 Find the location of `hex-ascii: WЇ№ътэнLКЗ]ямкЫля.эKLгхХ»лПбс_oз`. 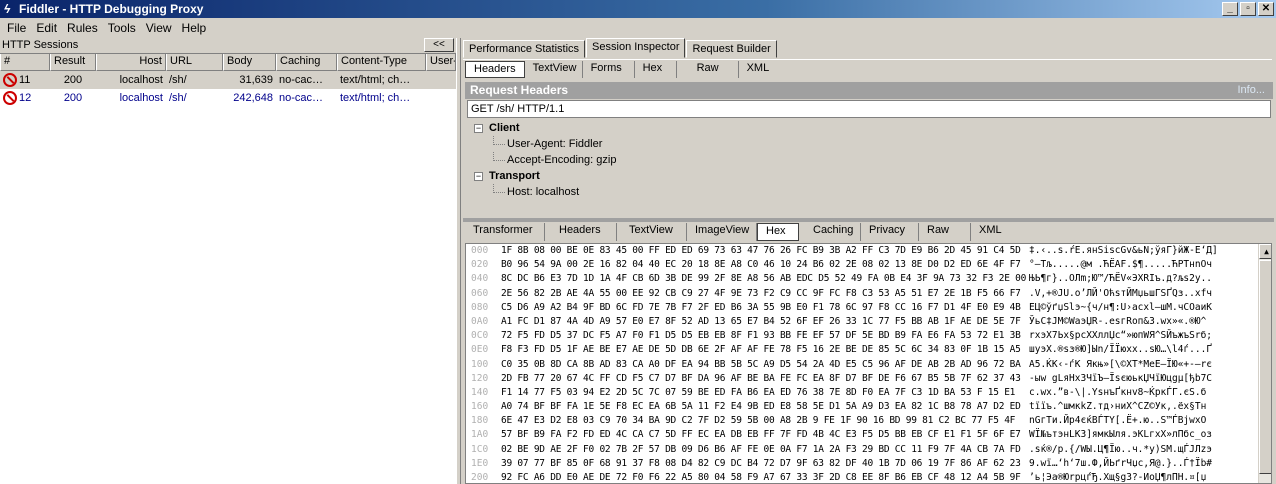

hex-ascii: WЇ№ътэнLКЗ]ямкЫля.эKLгхХ»лПбс_oз is located at coordinates (1121, 435).